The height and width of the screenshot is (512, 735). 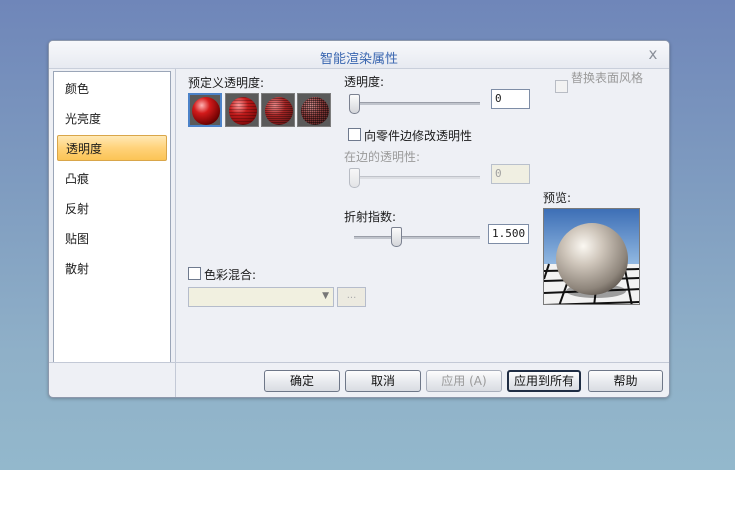 I want to click on apply-to-all-button: 应用到所有, so click(x=544, y=381).